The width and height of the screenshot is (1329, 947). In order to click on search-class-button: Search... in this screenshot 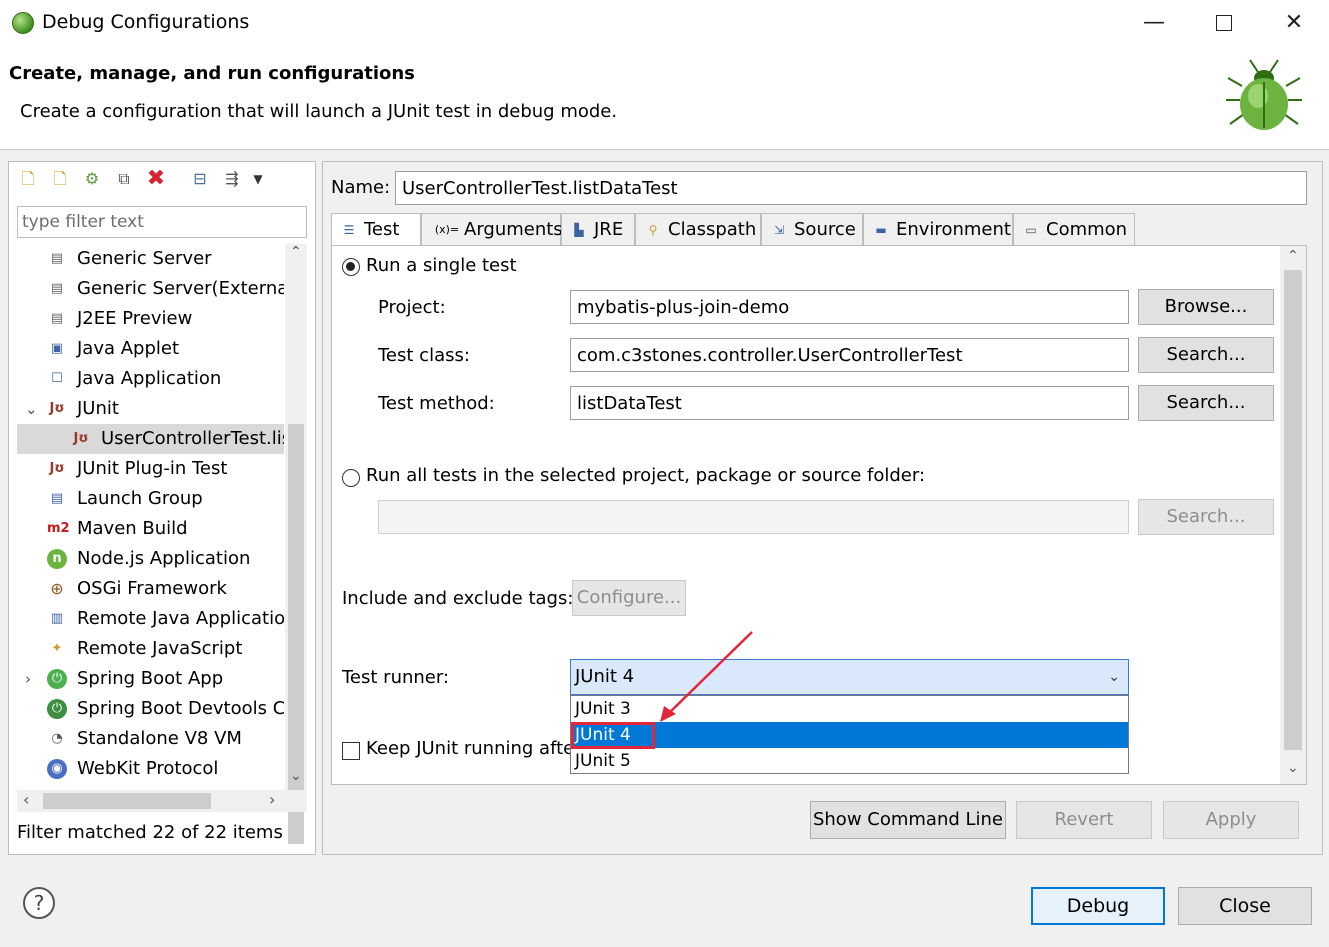, I will do `click(1206, 355)`.